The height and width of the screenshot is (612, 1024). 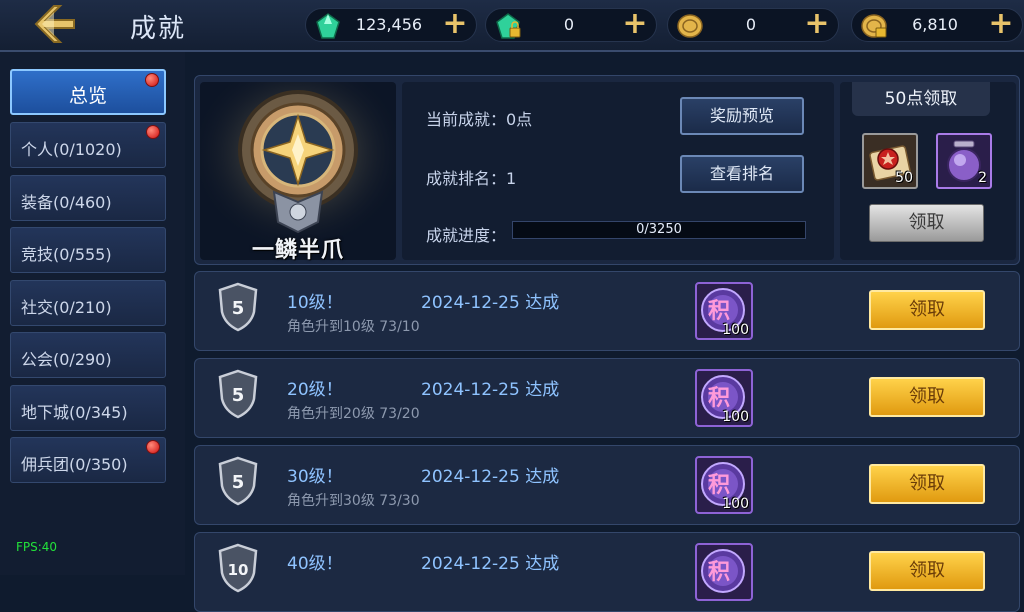 I want to click on tab-label: 地下城(0/345), so click(x=74, y=412).